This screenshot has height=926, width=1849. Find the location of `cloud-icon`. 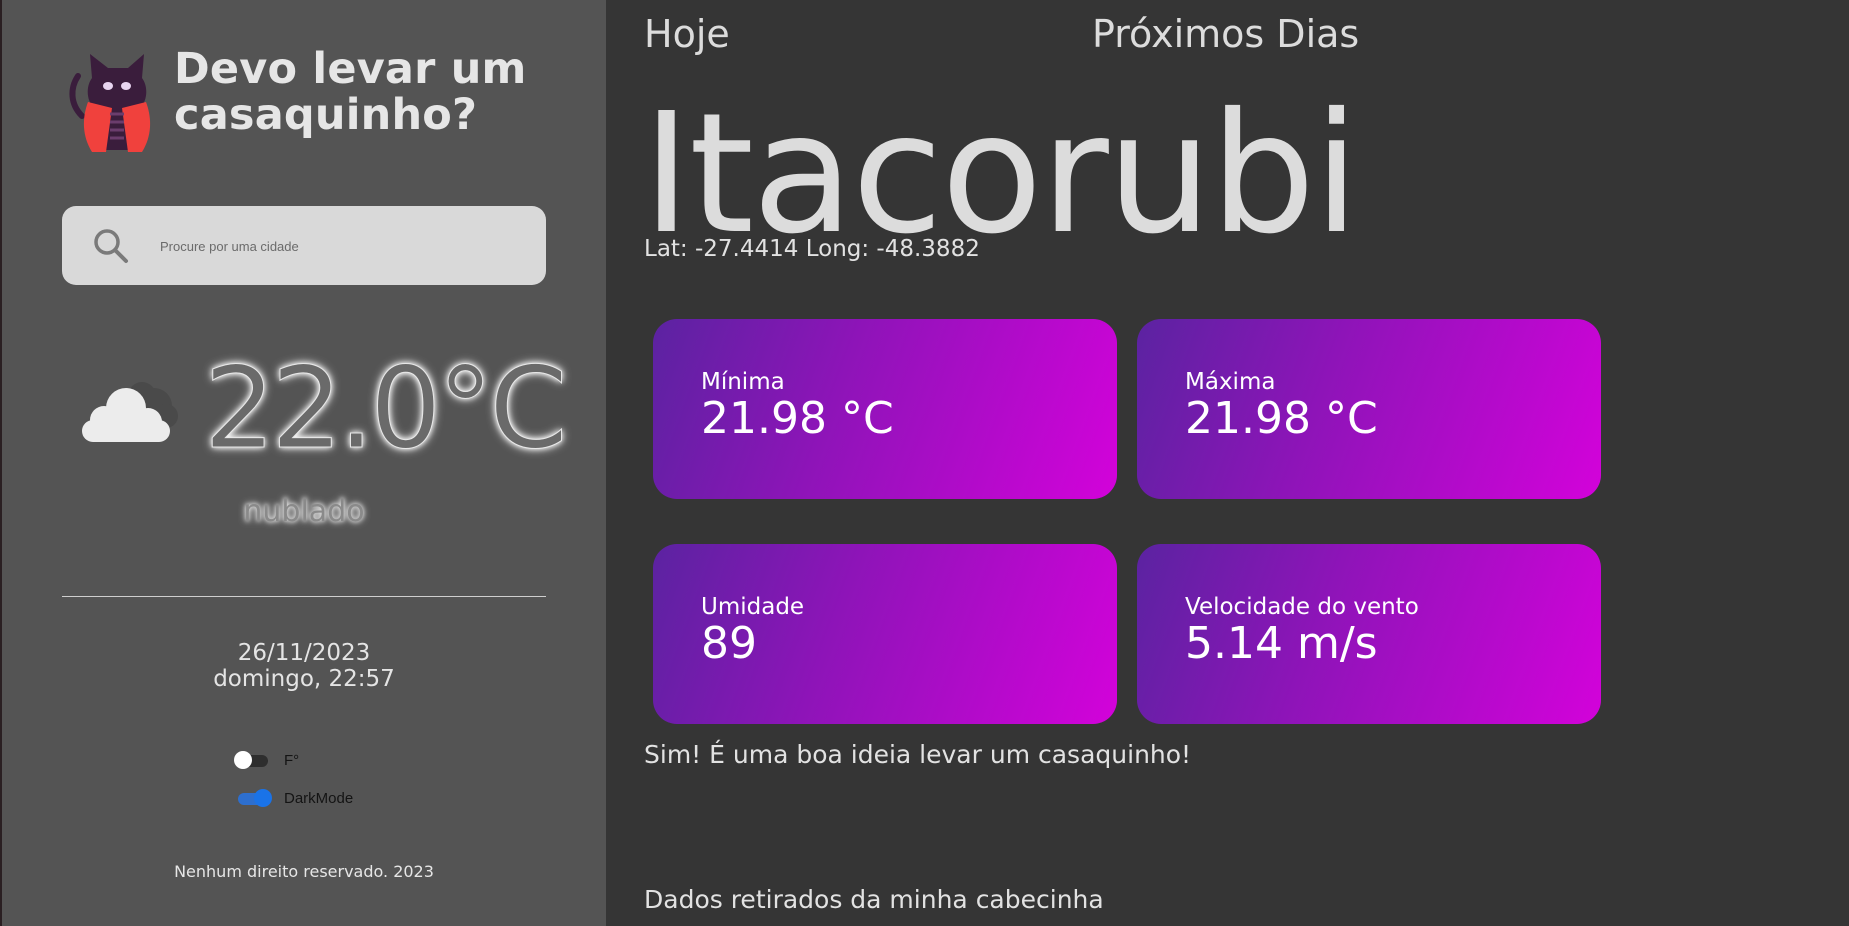

cloud-icon is located at coordinates (130, 412).